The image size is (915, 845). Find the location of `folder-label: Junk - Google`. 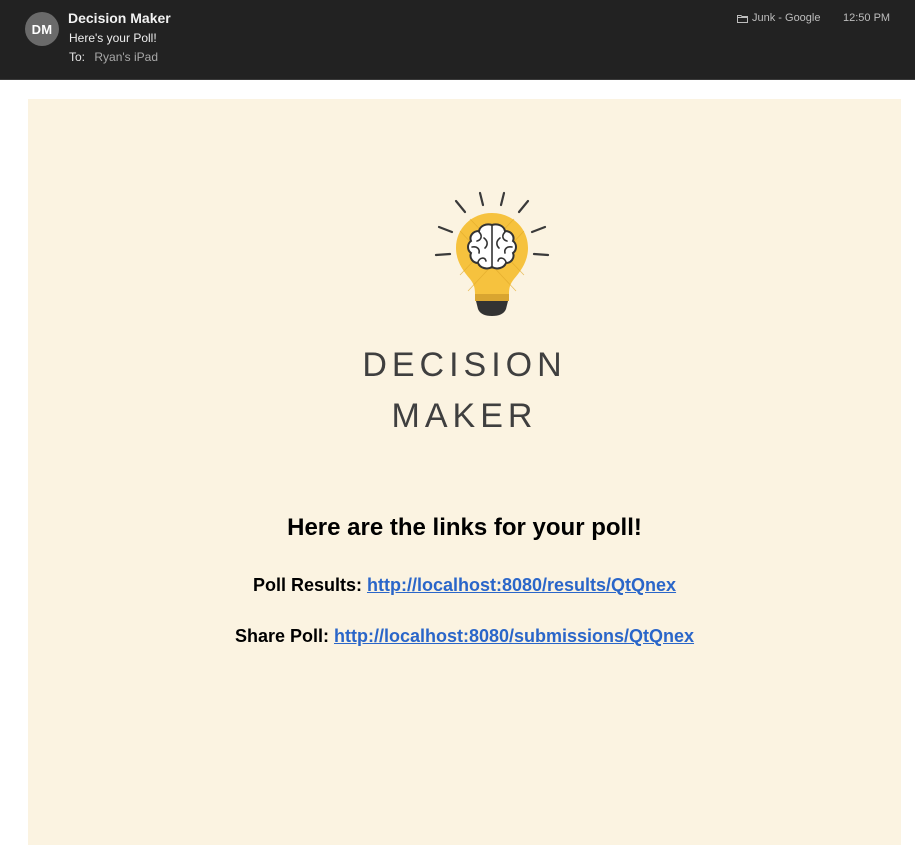

folder-label: Junk - Google is located at coordinates (786, 18).